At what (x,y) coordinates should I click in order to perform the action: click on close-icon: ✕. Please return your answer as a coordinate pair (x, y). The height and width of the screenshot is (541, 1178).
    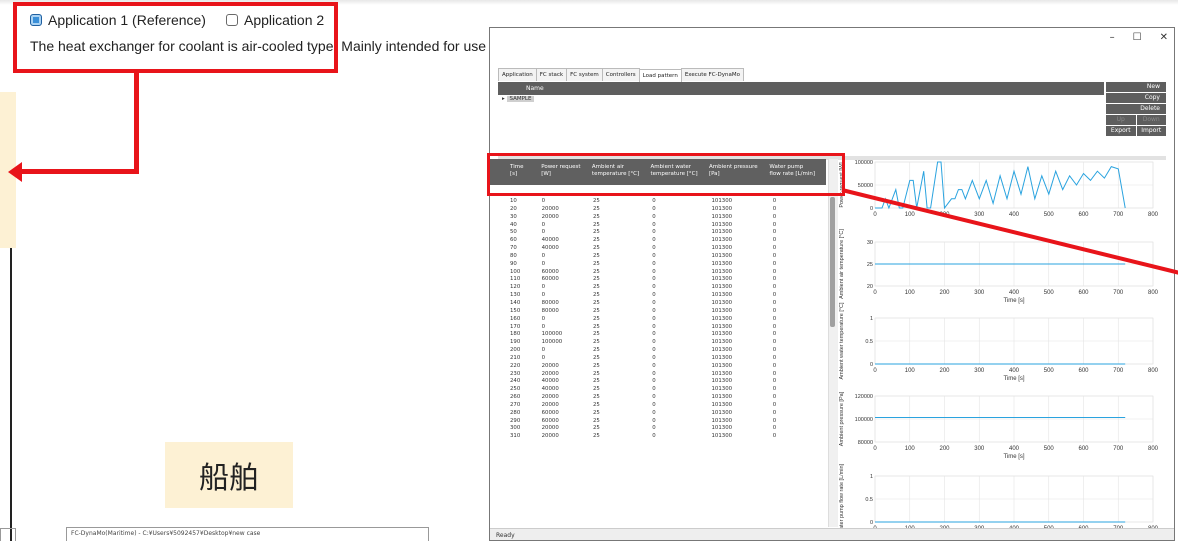
    Looking at the image, I should click on (1164, 37).